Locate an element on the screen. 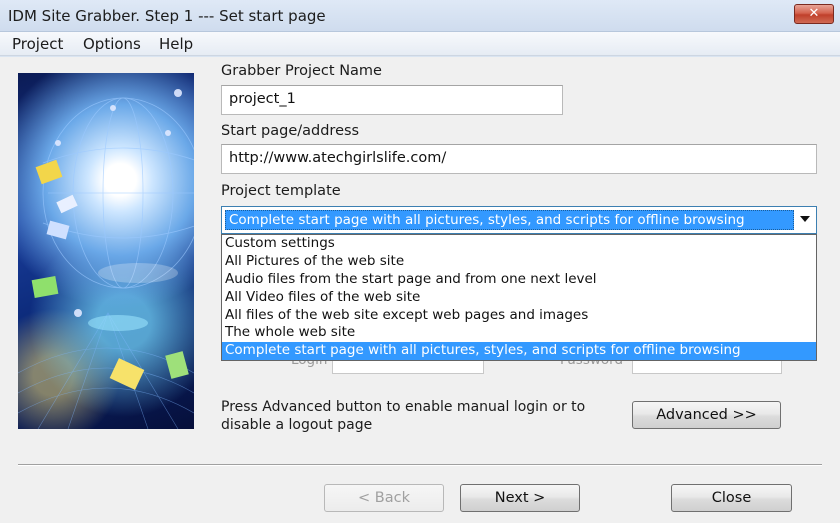 The image size is (840, 523). menu-help: Help is located at coordinates (176, 44).